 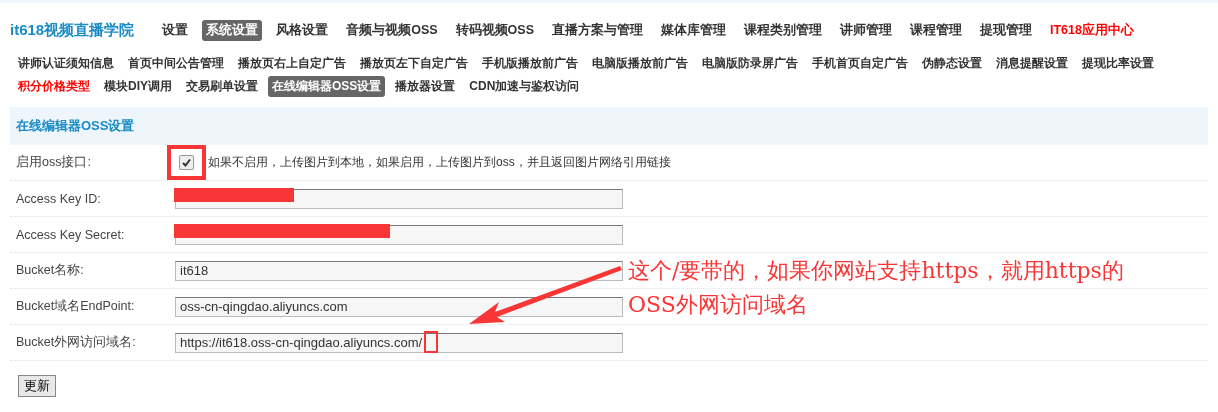 What do you see at coordinates (37, 386) in the screenshot?
I see `update-button: 更新` at bounding box center [37, 386].